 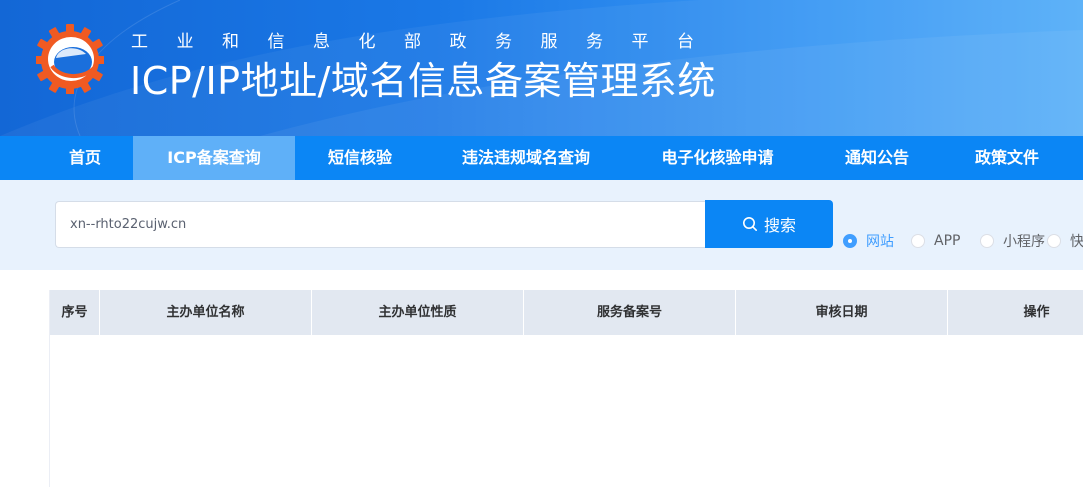 What do you see at coordinates (1024, 242) in the screenshot?
I see `radio-label: 小程序` at bounding box center [1024, 242].